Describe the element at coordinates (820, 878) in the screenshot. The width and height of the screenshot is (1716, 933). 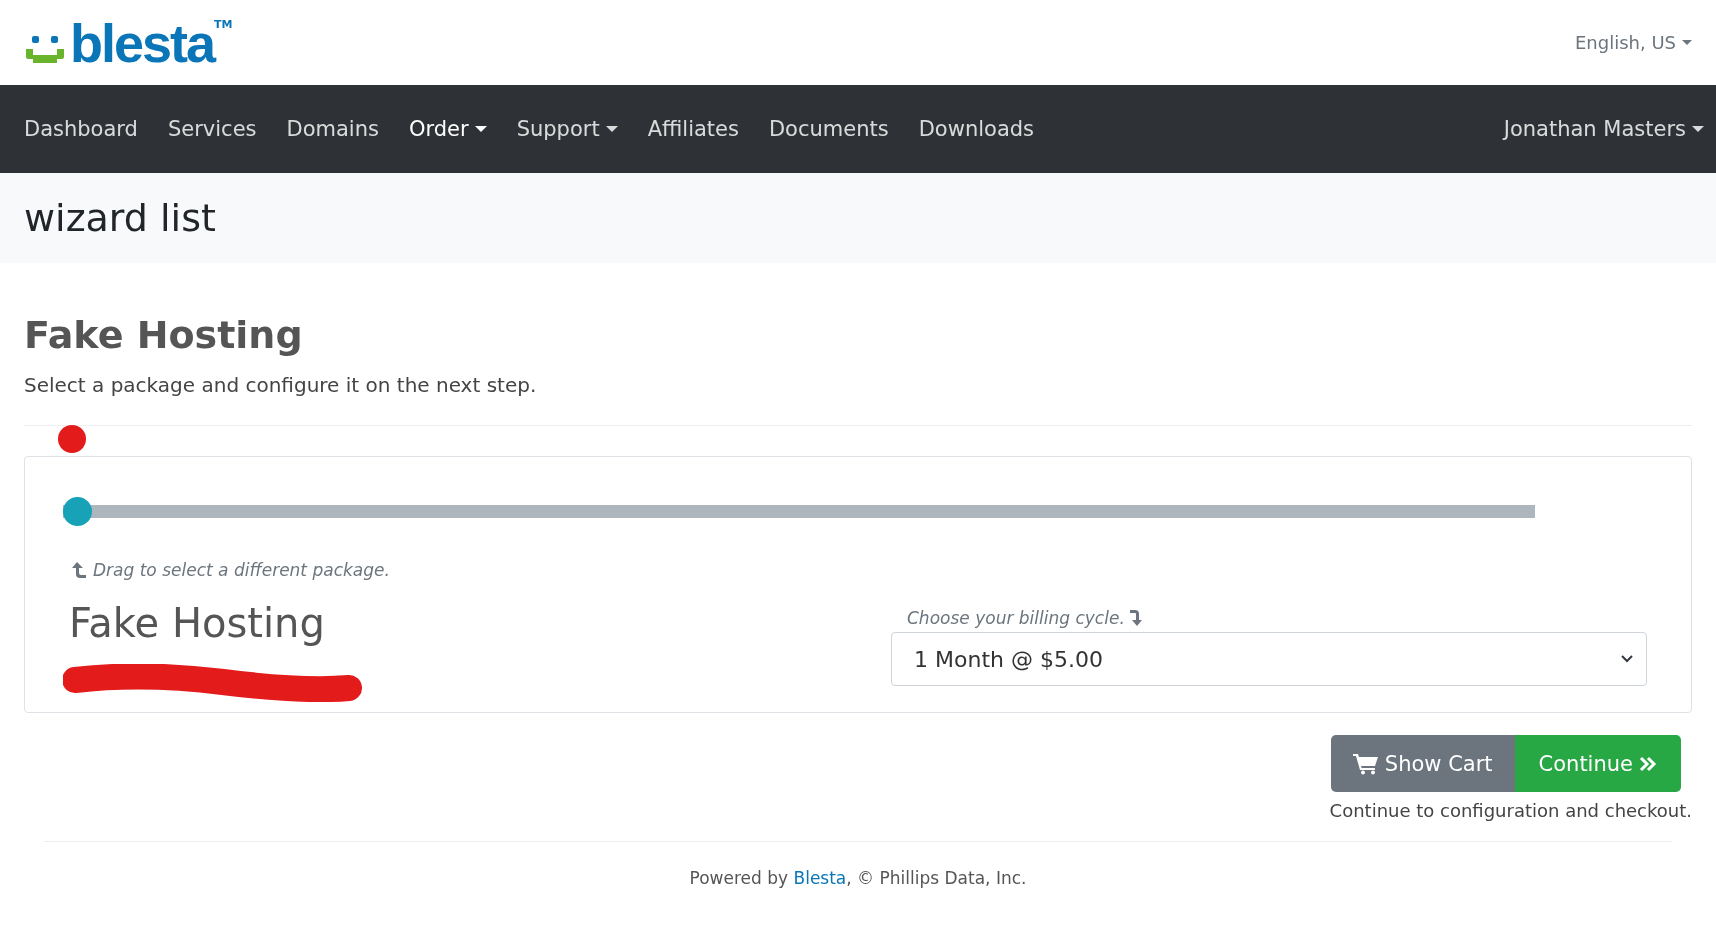
I see `blesta-link: Blesta` at that location.